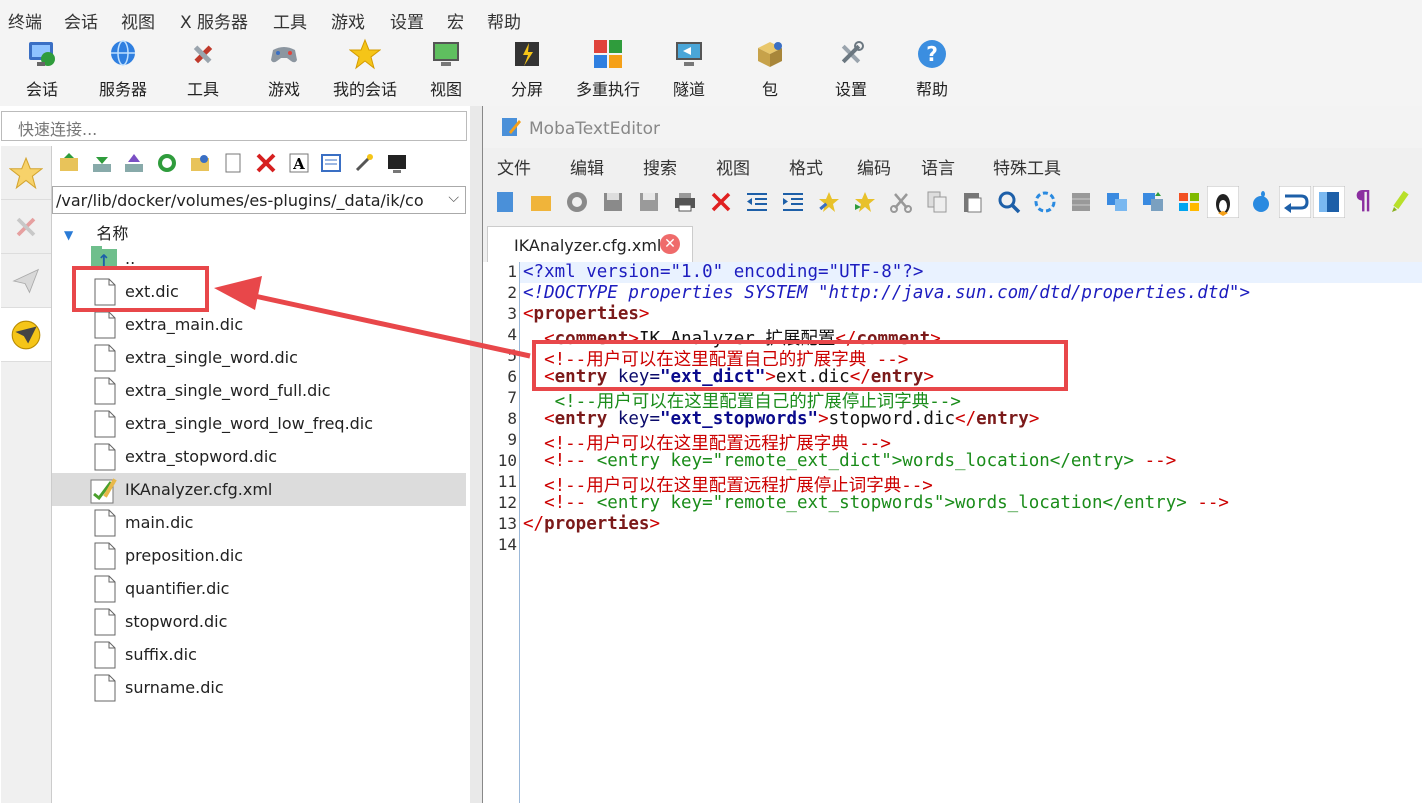 Image resolution: width=1422 pixels, height=803 pixels. Describe the element at coordinates (649, 202) in the screenshot. I see `save-as-icon` at that location.